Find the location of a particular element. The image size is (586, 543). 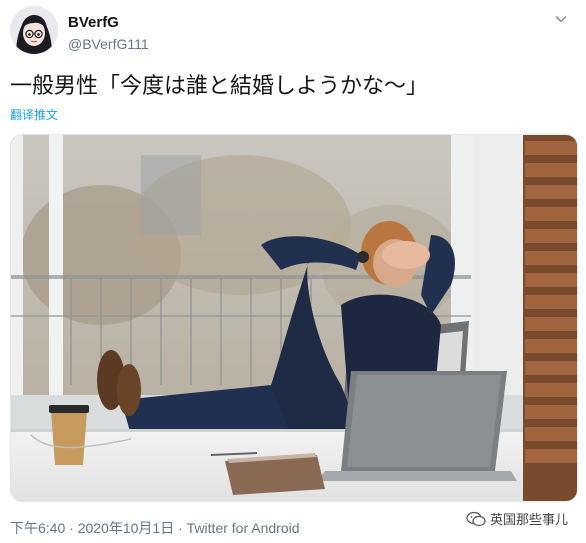

user-handle: @BVerfG111 is located at coordinates (108, 44).